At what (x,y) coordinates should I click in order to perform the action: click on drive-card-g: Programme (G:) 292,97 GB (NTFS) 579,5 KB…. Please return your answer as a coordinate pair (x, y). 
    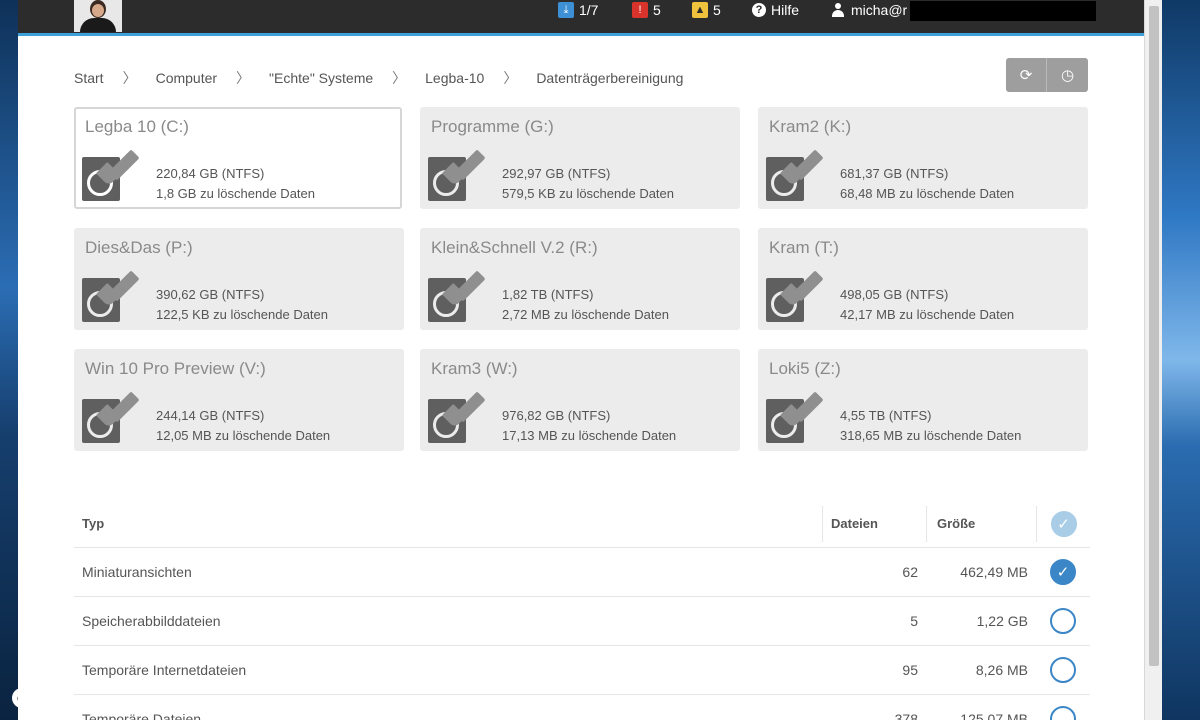
    Looking at the image, I should click on (580, 158).